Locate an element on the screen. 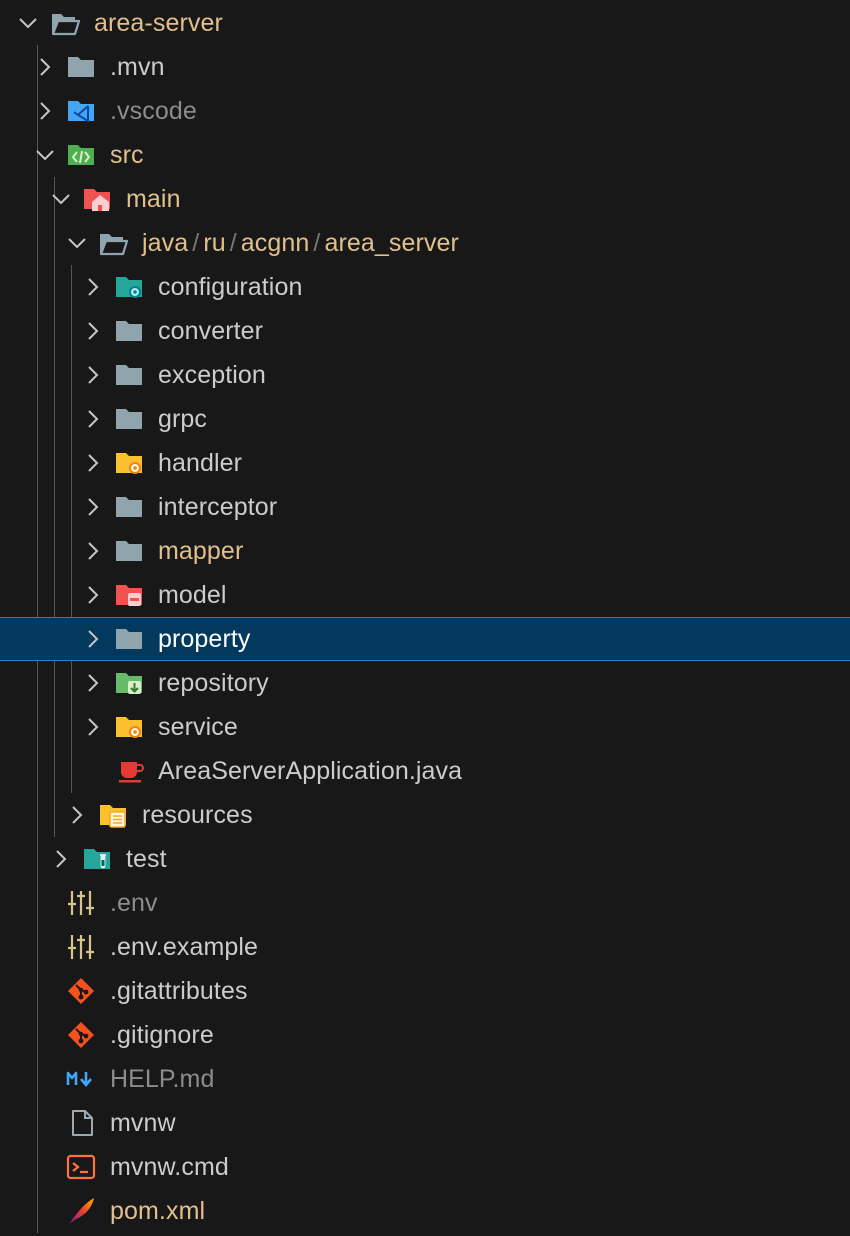 The height and width of the screenshot is (1236, 850). tree-item-label: configuration is located at coordinates (230, 287).